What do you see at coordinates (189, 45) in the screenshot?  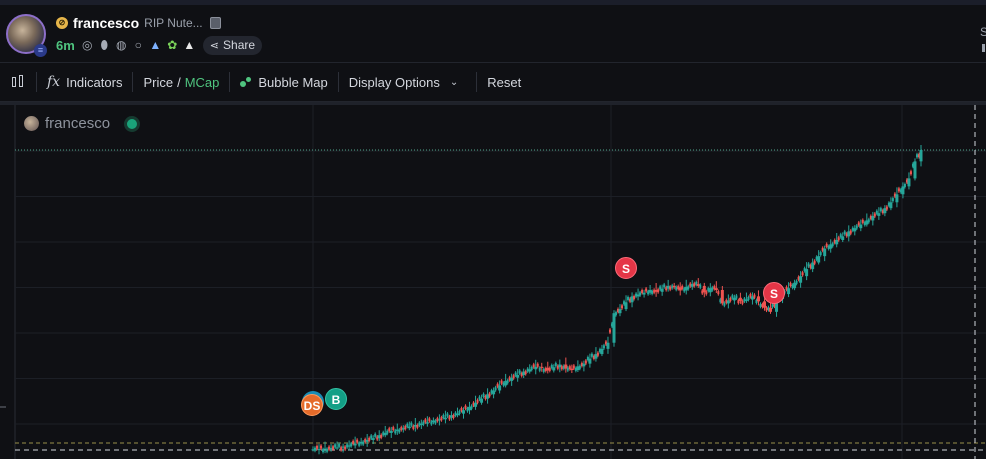 I see `mountain-icon: ▲` at bounding box center [189, 45].